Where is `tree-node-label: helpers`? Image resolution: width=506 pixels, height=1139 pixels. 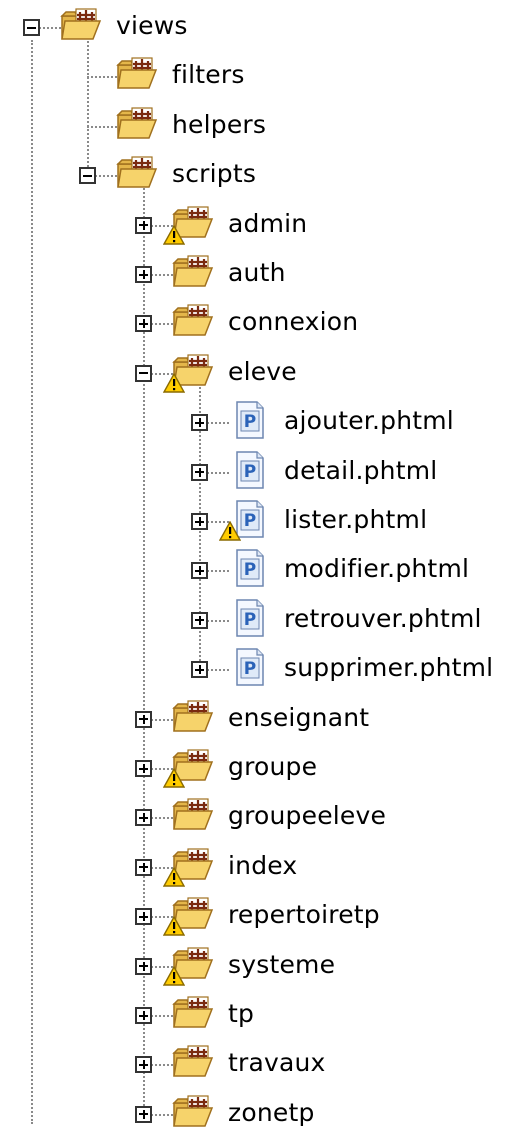 tree-node-label: helpers is located at coordinates (219, 125).